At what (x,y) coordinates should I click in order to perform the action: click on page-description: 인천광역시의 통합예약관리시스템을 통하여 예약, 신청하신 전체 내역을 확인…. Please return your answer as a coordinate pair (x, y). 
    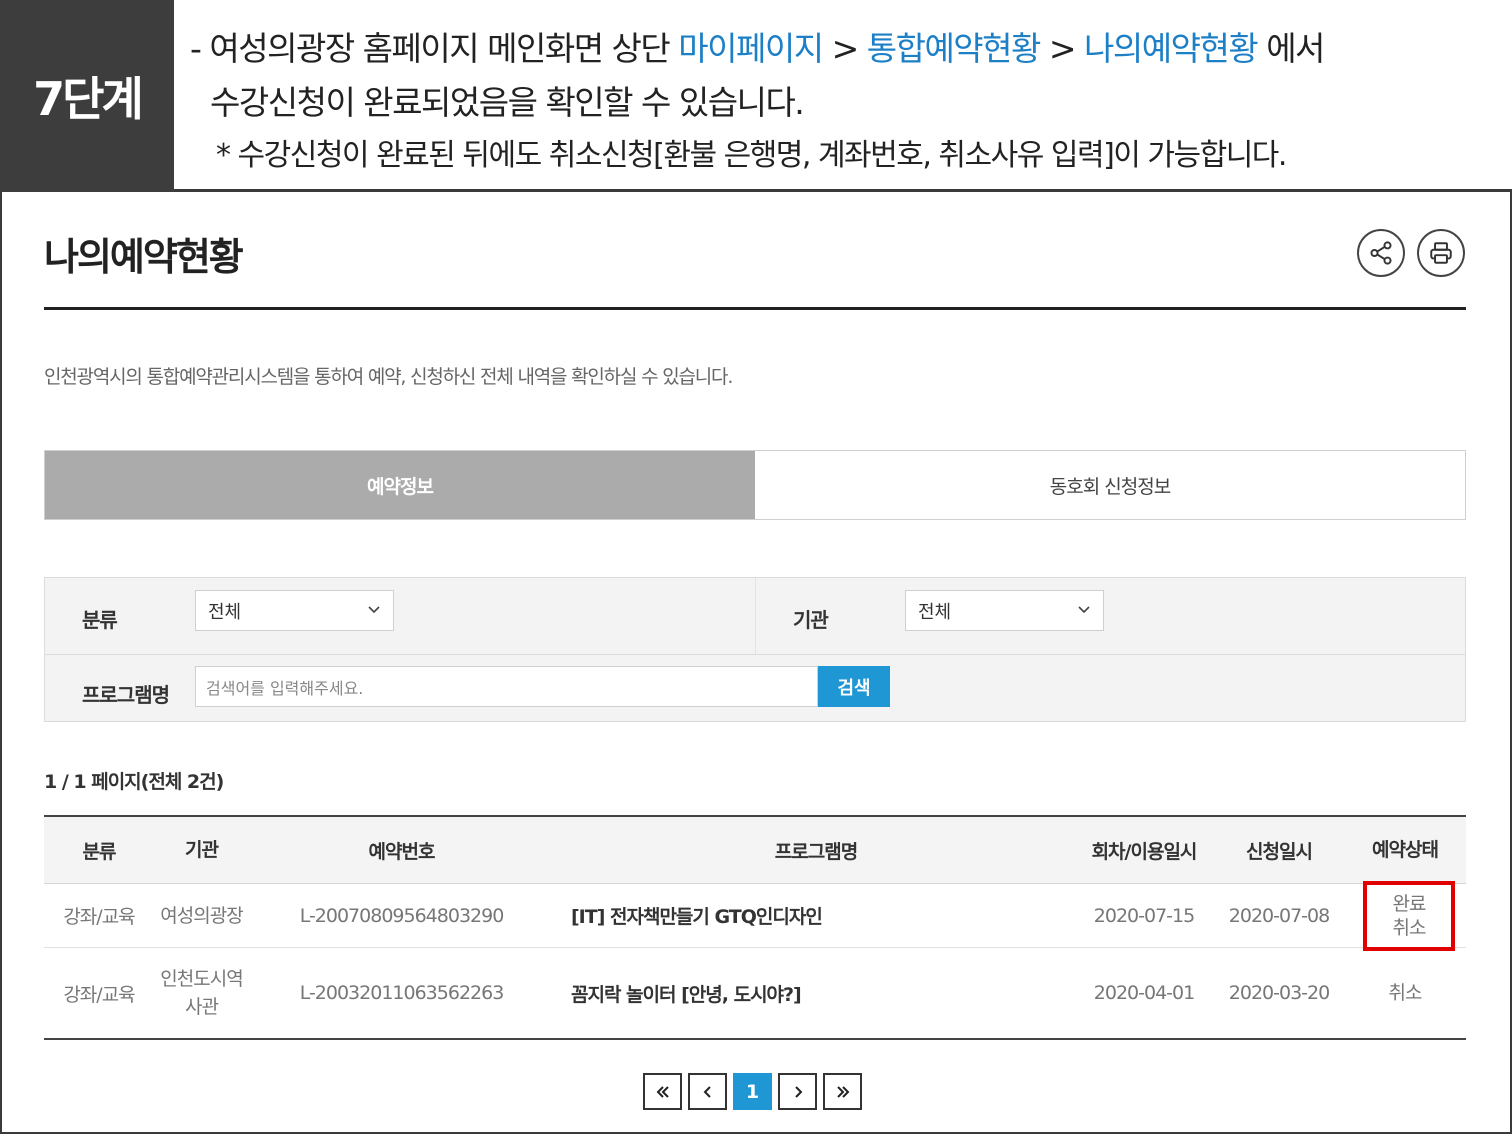
    Looking at the image, I should click on (388, 377).